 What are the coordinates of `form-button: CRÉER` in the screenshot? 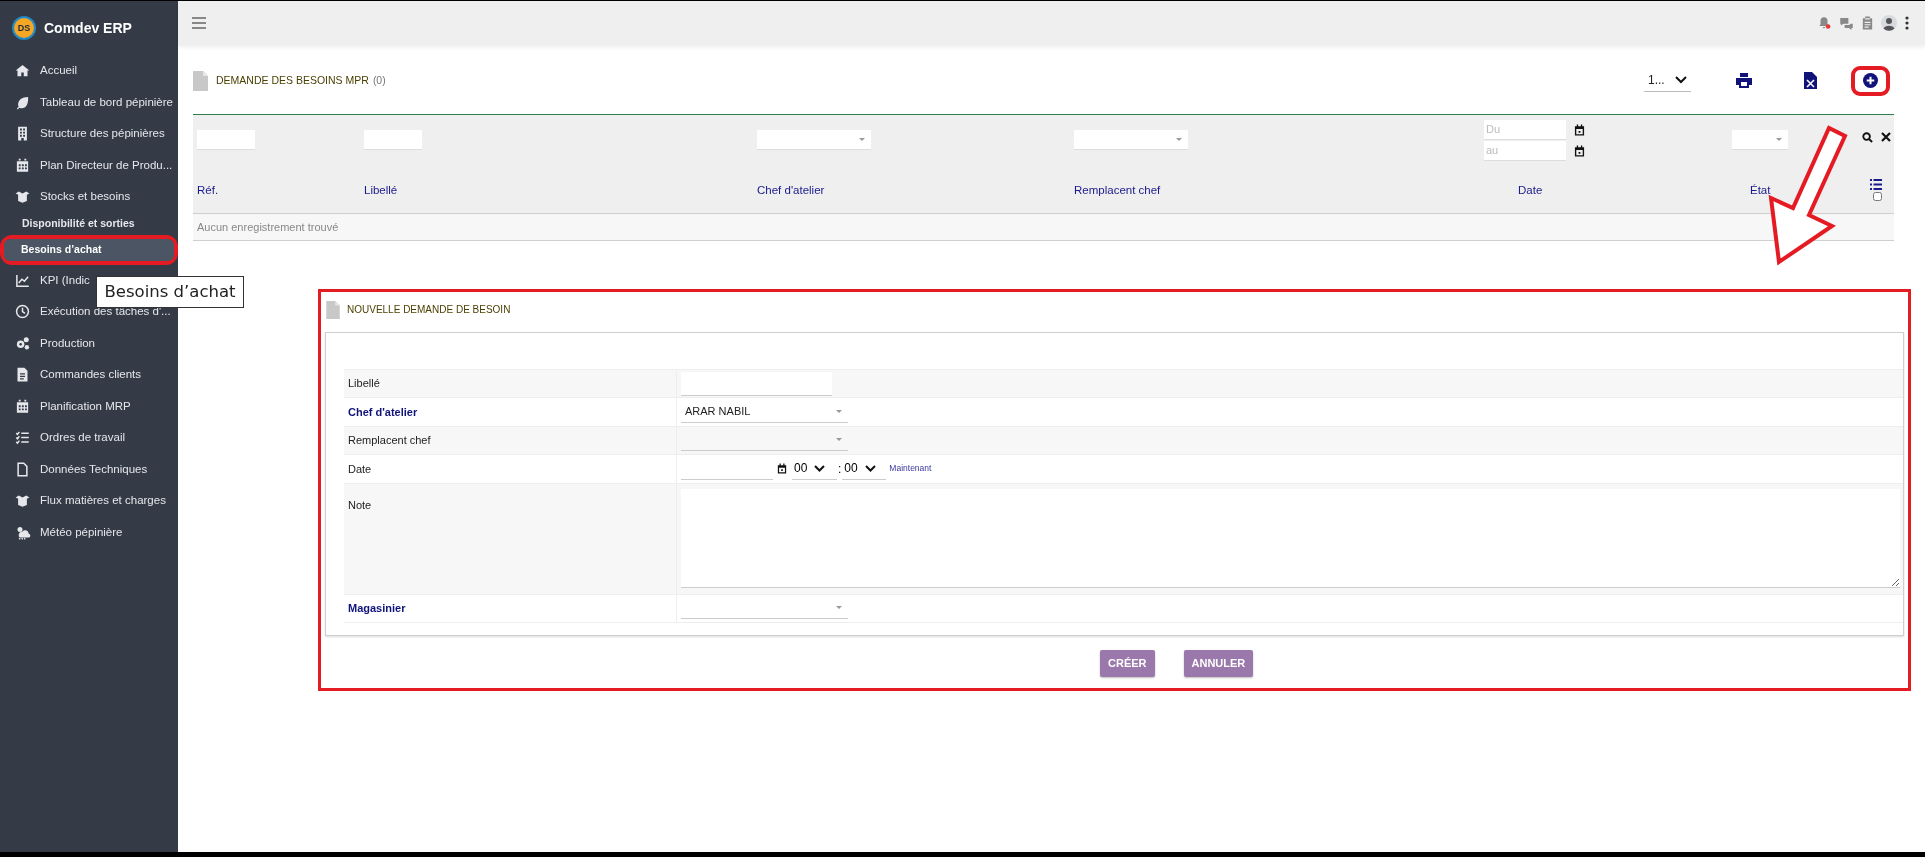 It's located at (1127, 663).